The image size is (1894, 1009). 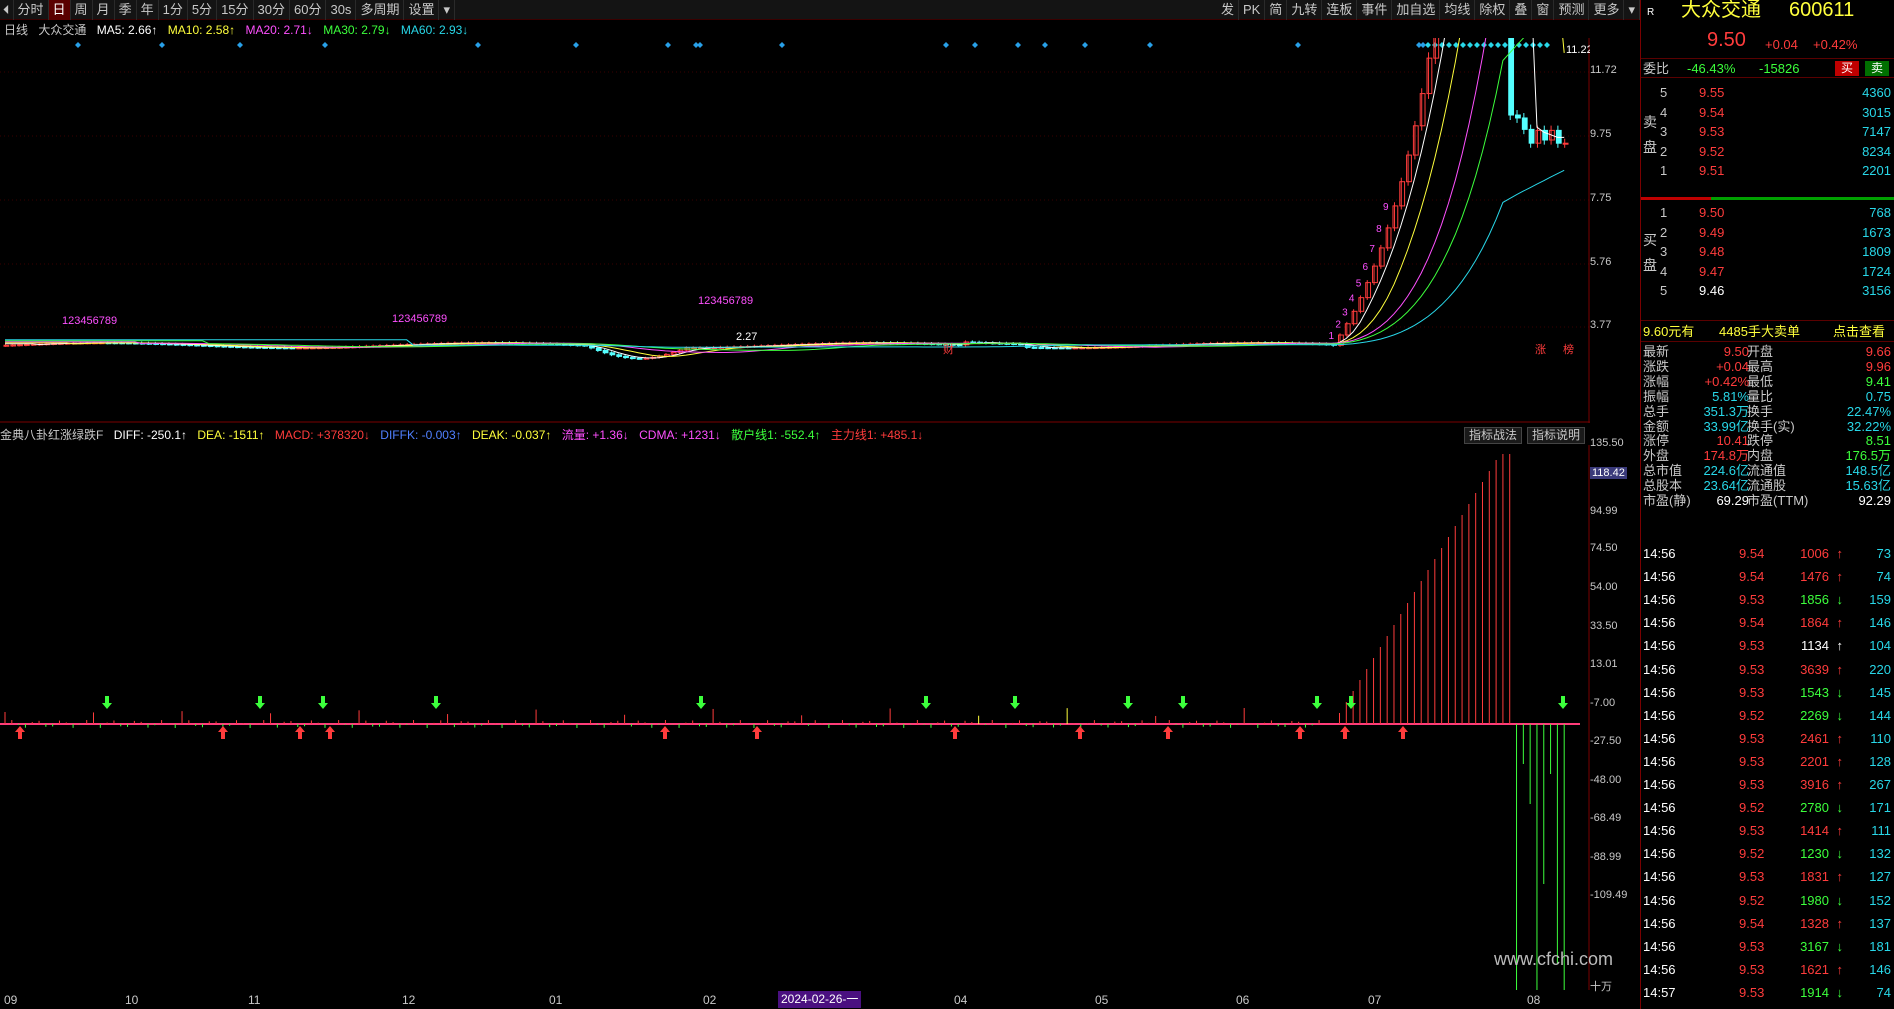 What do you see at coordinates (1664, 112) in the screenshot?
I see `level-label: 4` at bounding box center [1664, 112].